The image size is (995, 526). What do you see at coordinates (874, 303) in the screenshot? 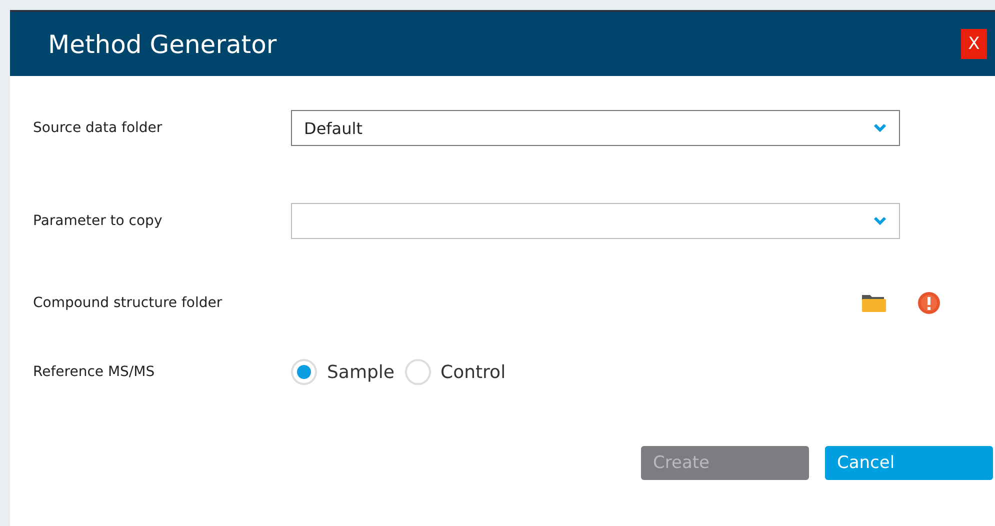
I see `folder-icon` at bounding box center [874, 303].